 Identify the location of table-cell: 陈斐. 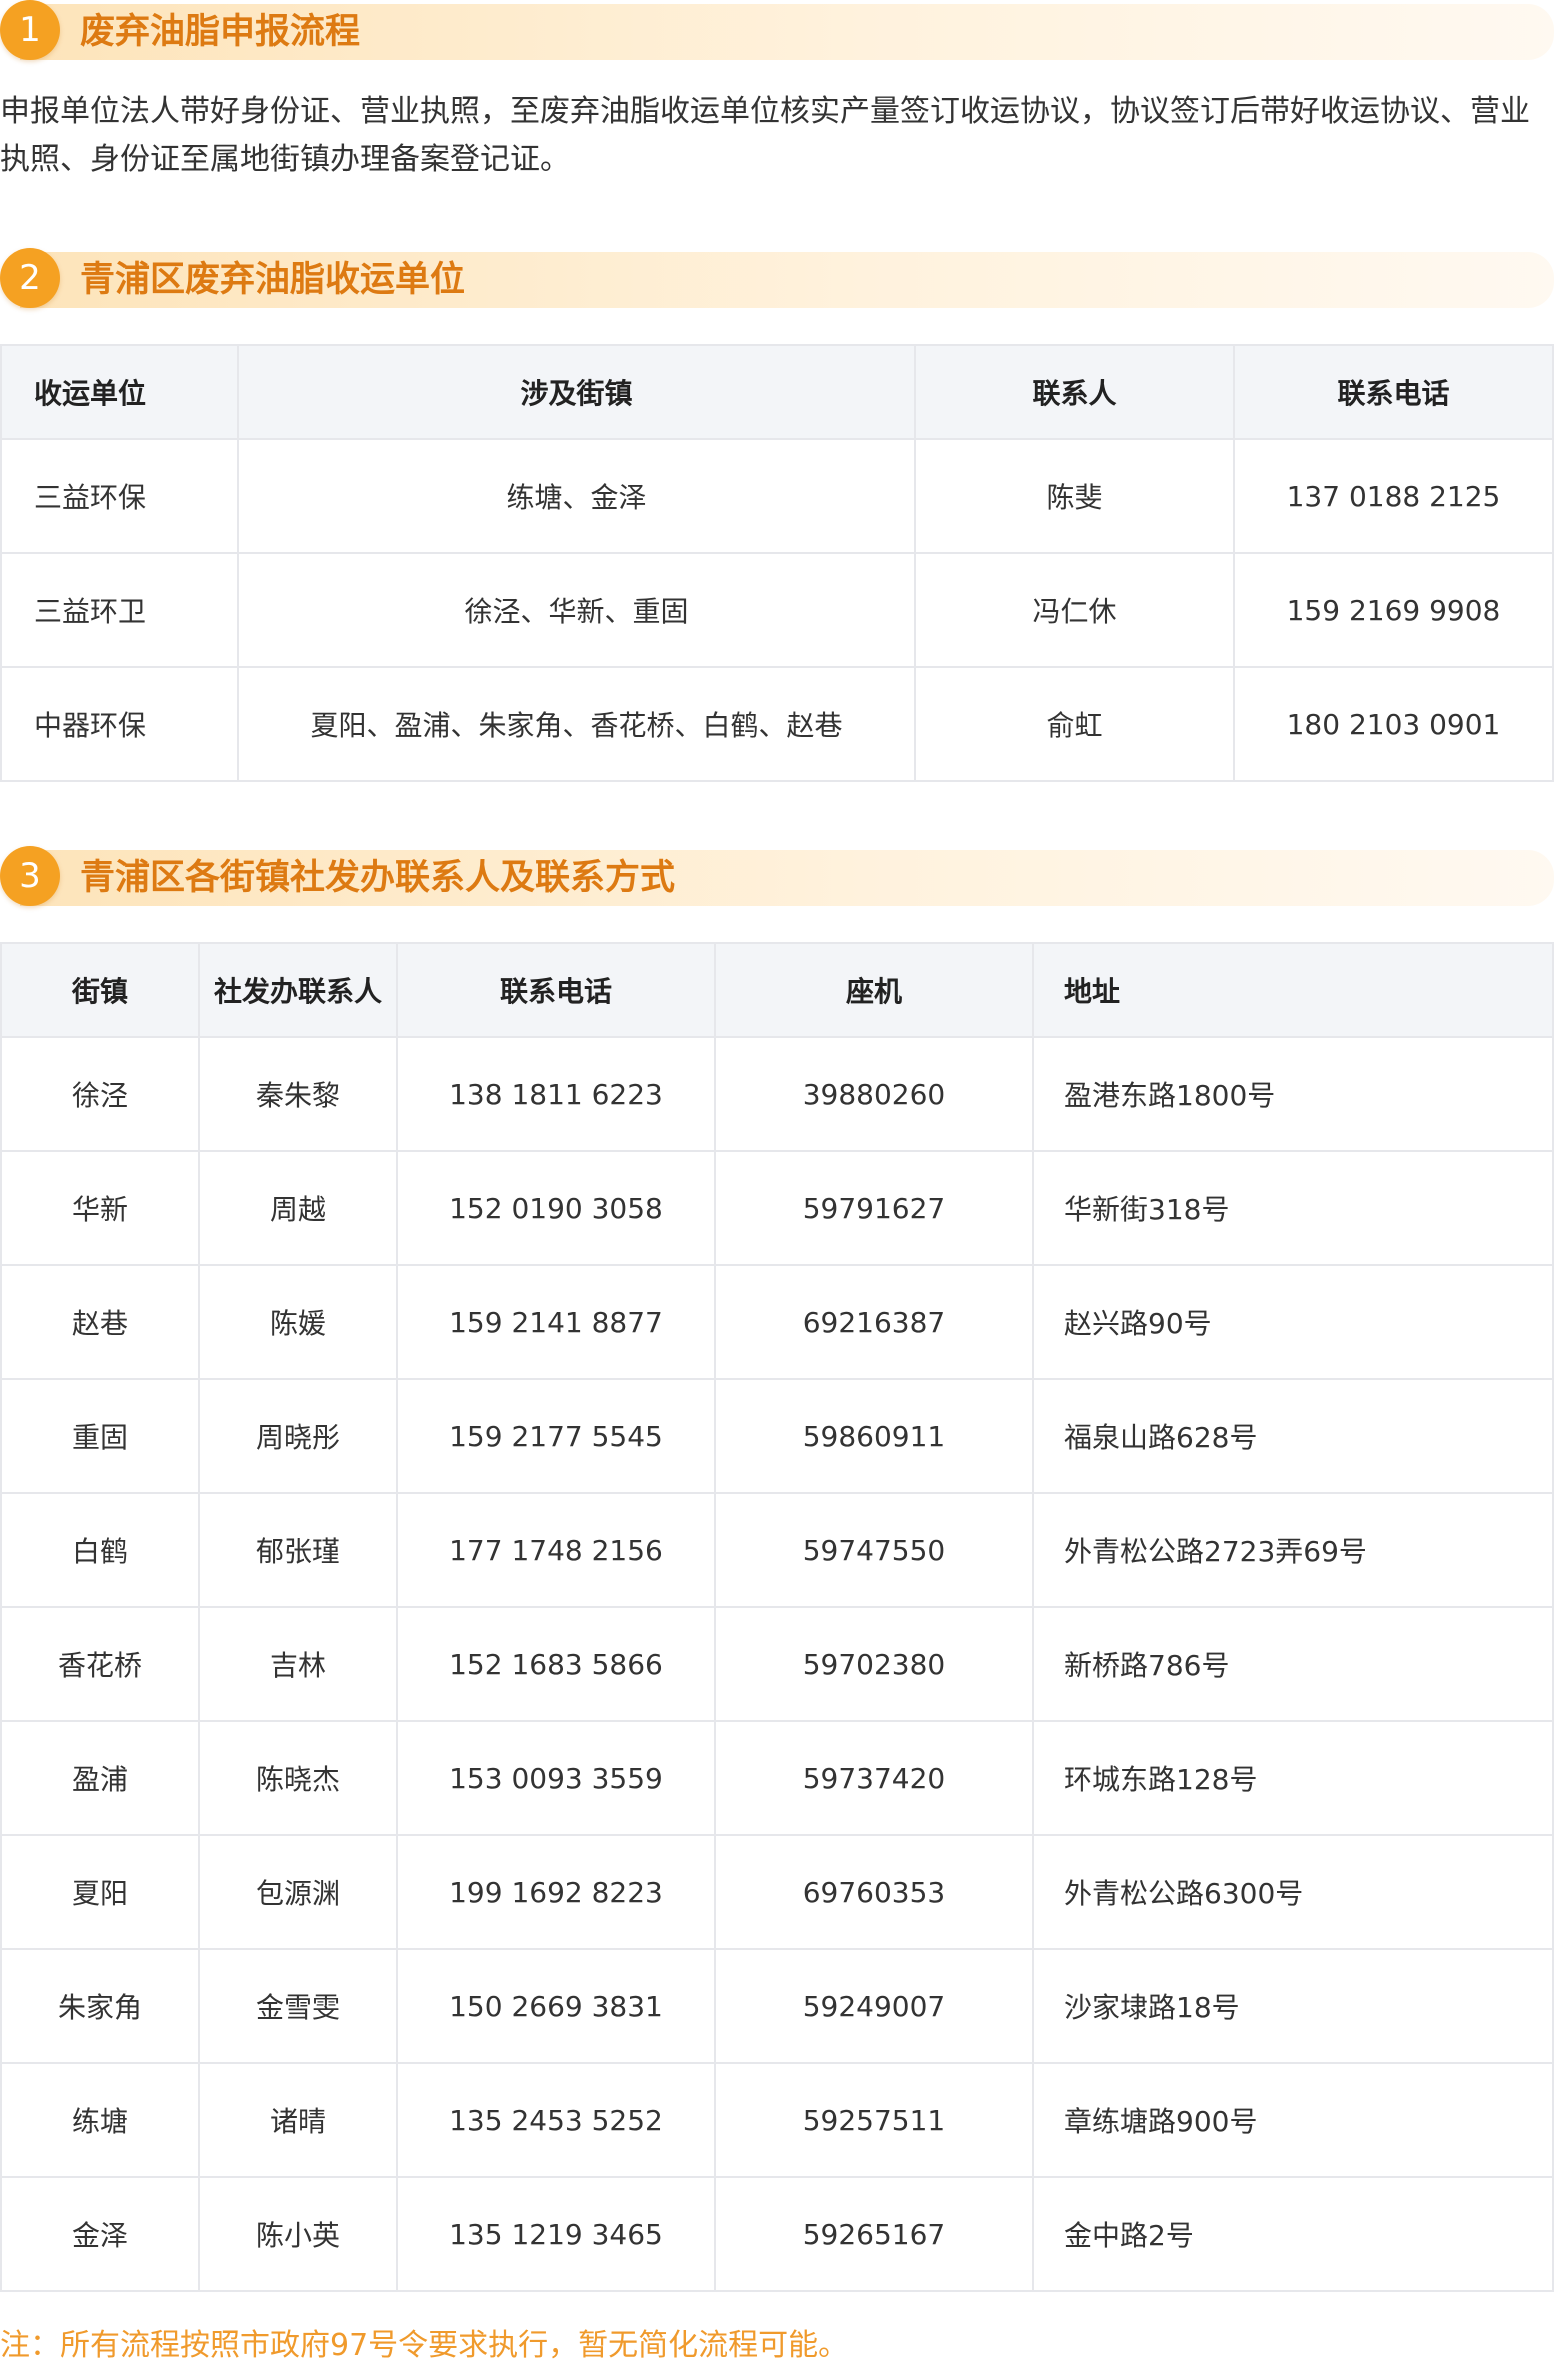
(1074, 496).